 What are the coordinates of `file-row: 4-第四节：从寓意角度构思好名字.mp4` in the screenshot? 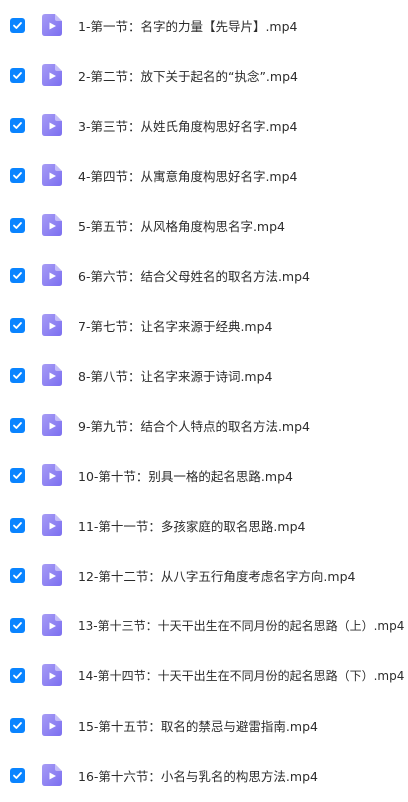 It's located at (204, 175).